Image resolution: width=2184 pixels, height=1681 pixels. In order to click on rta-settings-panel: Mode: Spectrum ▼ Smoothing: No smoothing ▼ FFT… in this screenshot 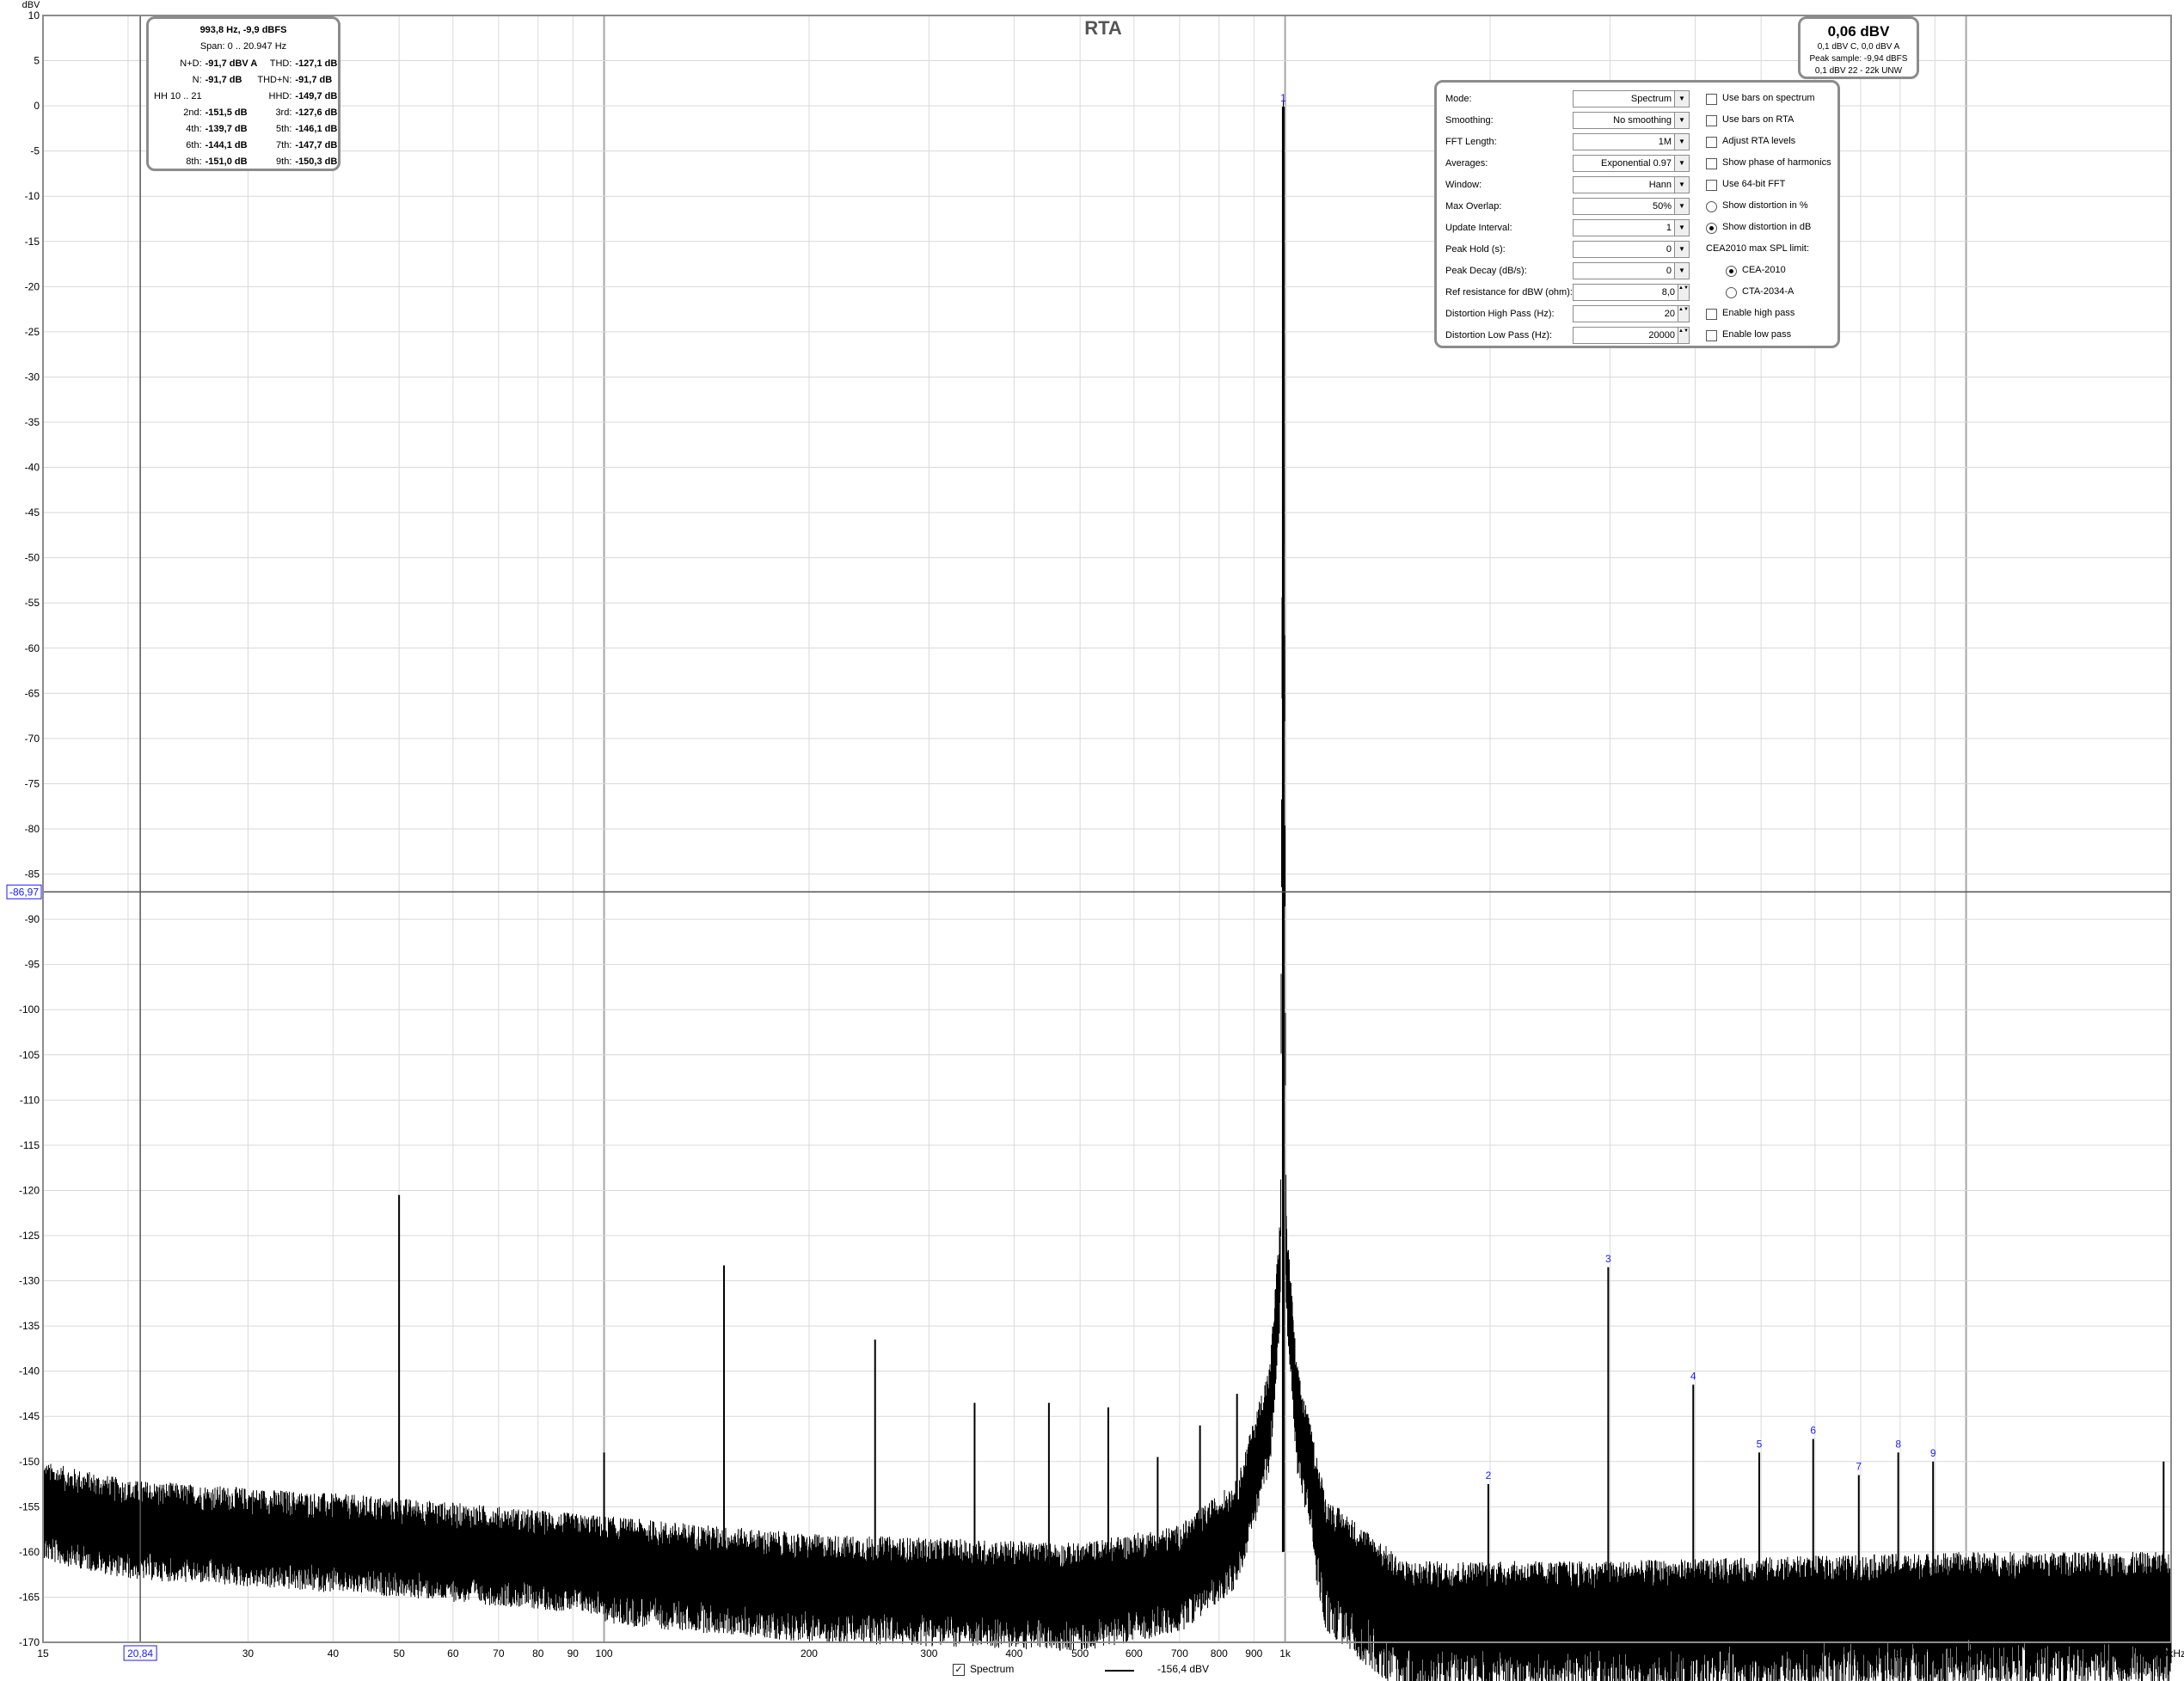, I will do `click(1637, 214)`.